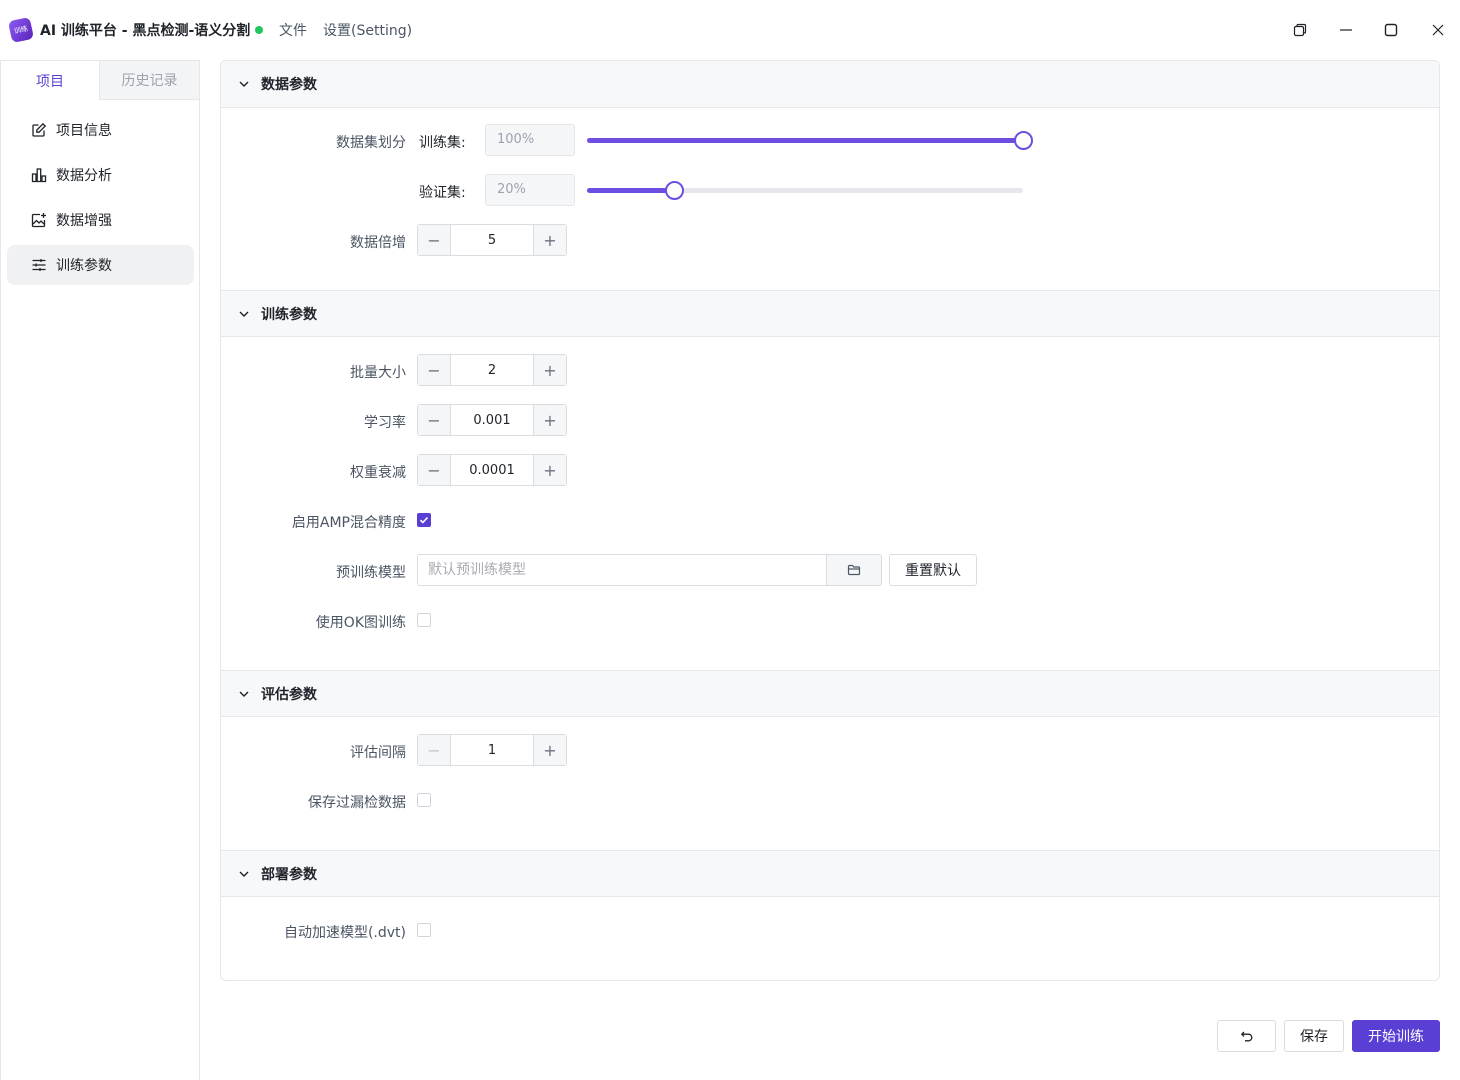 This screenshot has width=1460, height=1080. I want to click on val-set-percent: 20%, so click(530, 190).